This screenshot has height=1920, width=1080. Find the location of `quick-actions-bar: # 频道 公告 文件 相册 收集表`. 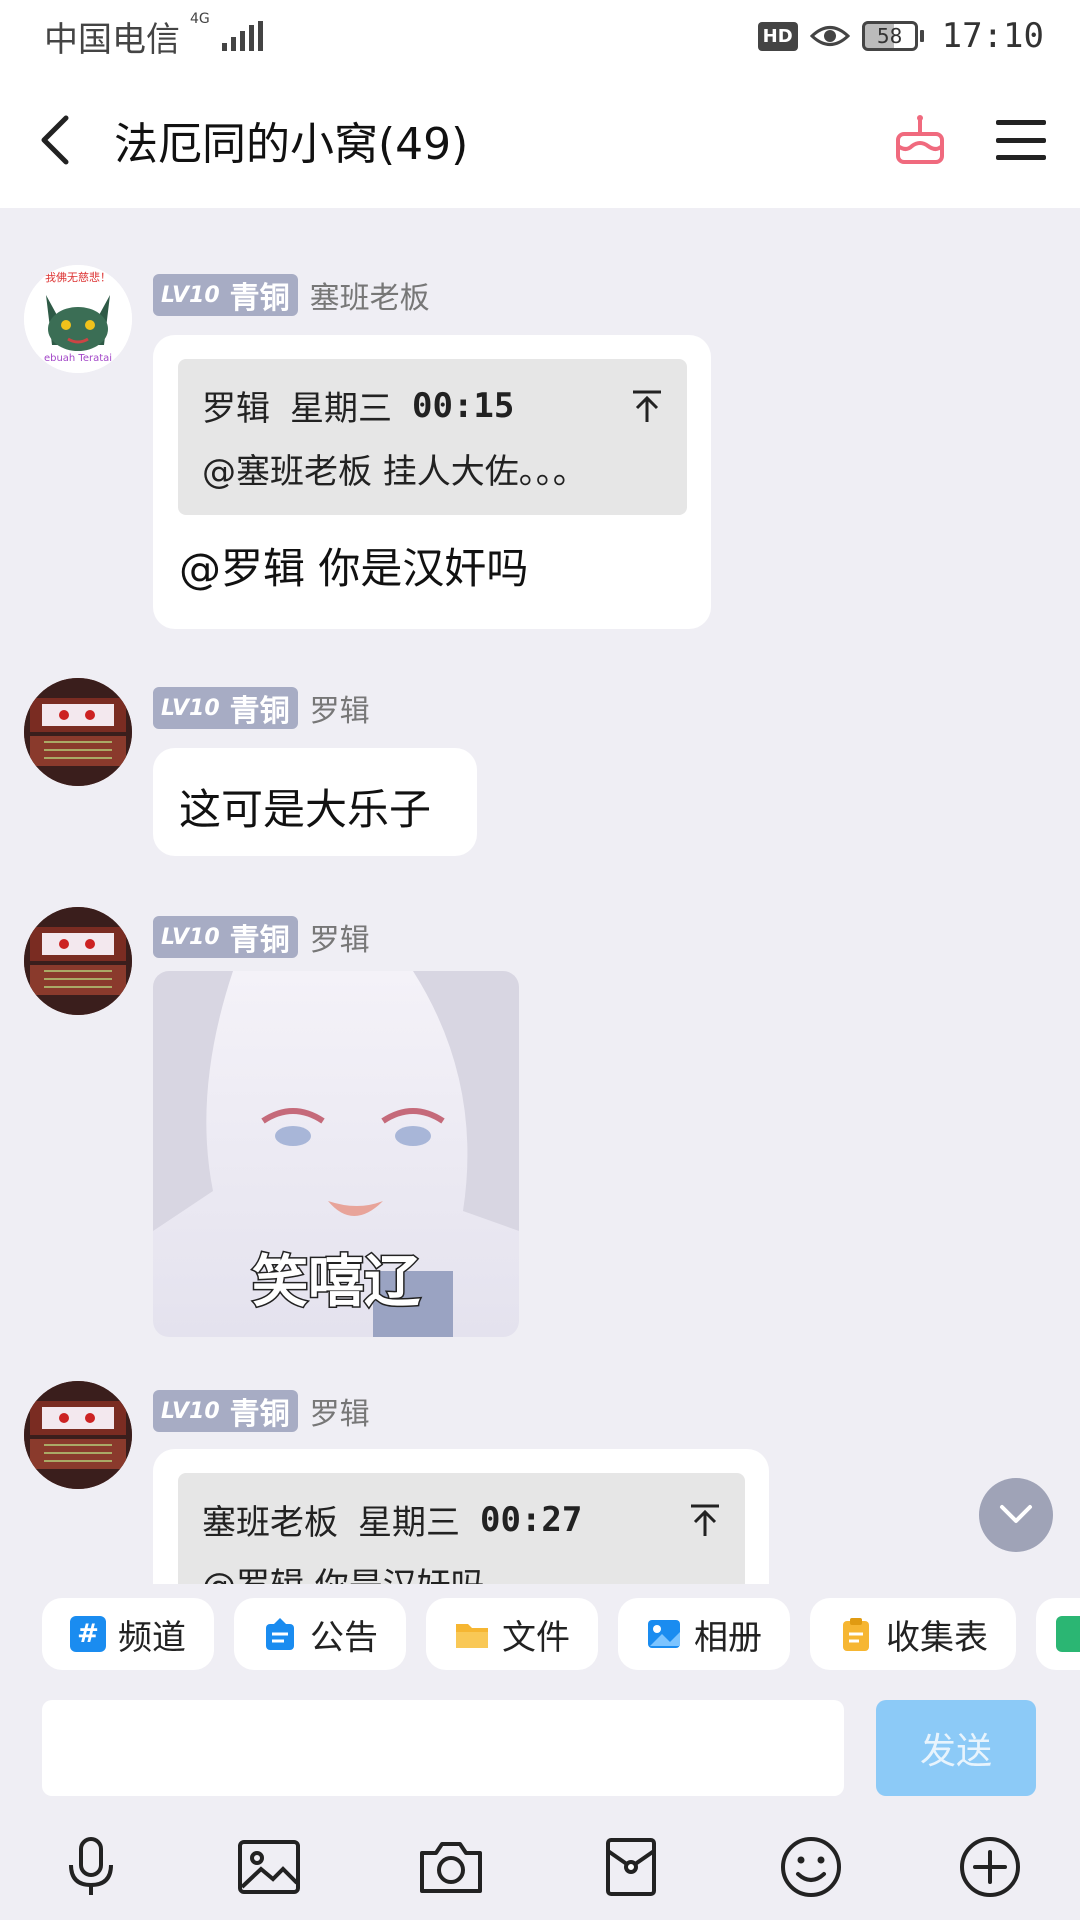

quick-actions-bar: # 频道 公告 文件 相册 收集表 is located at coordinates (540, 1634).